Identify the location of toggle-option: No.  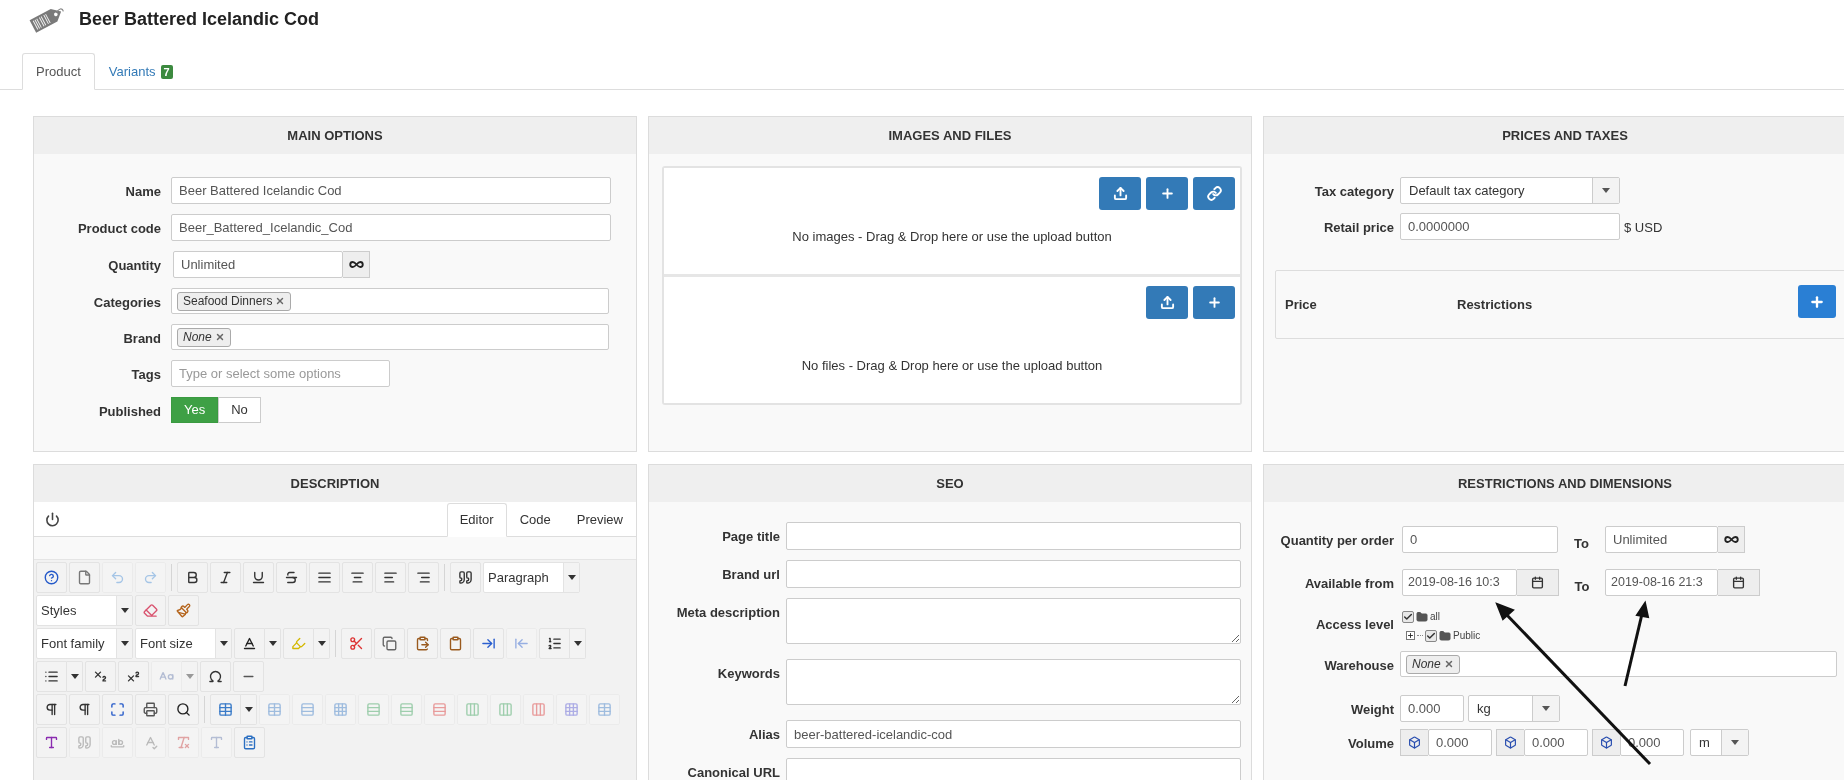
(239, 410).